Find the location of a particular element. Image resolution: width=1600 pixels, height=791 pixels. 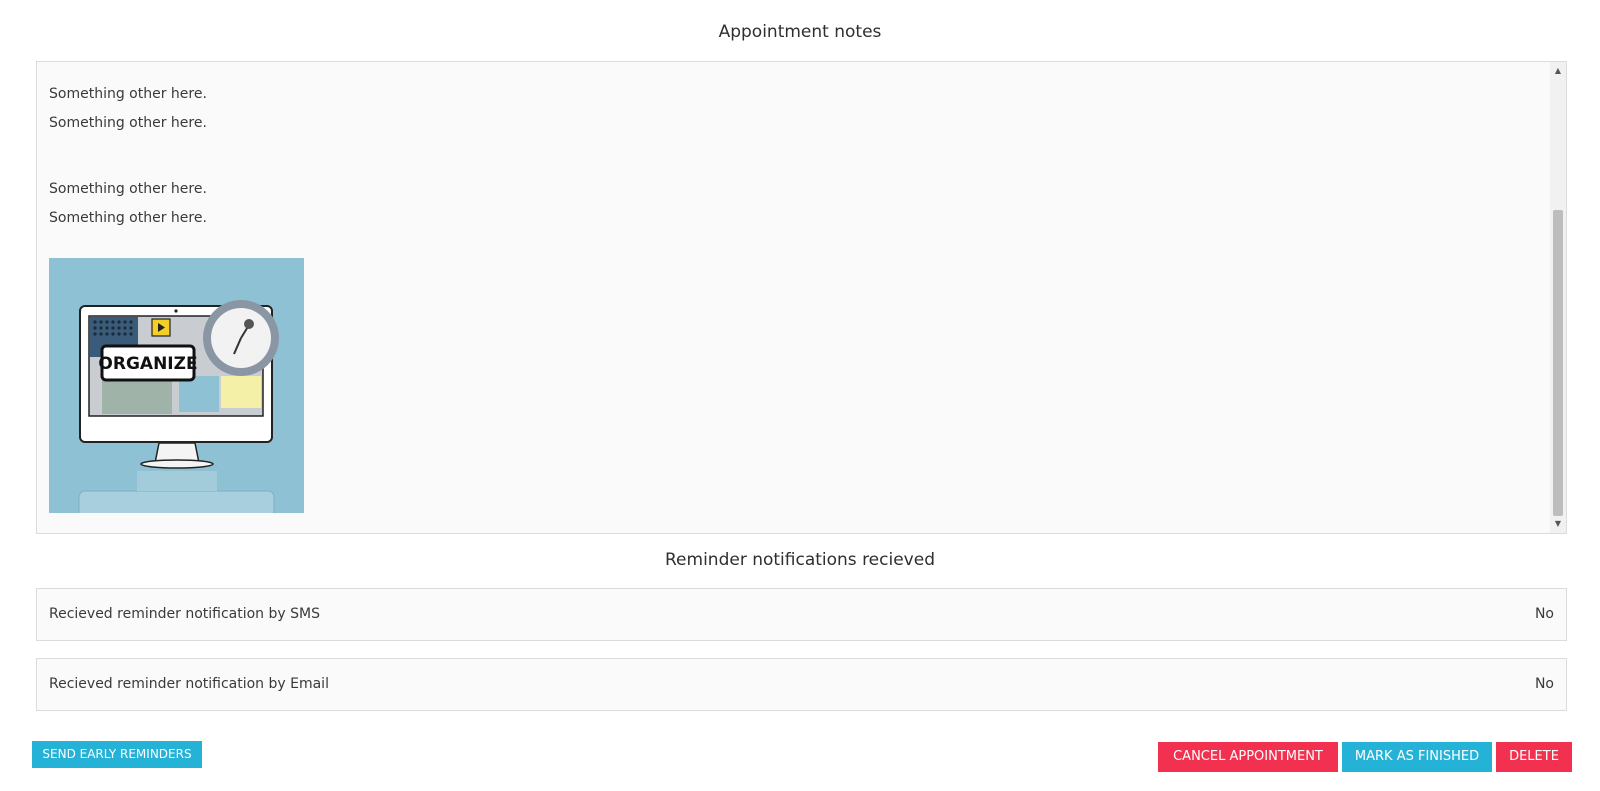

note-spacer is located at coordinates (797, 156).